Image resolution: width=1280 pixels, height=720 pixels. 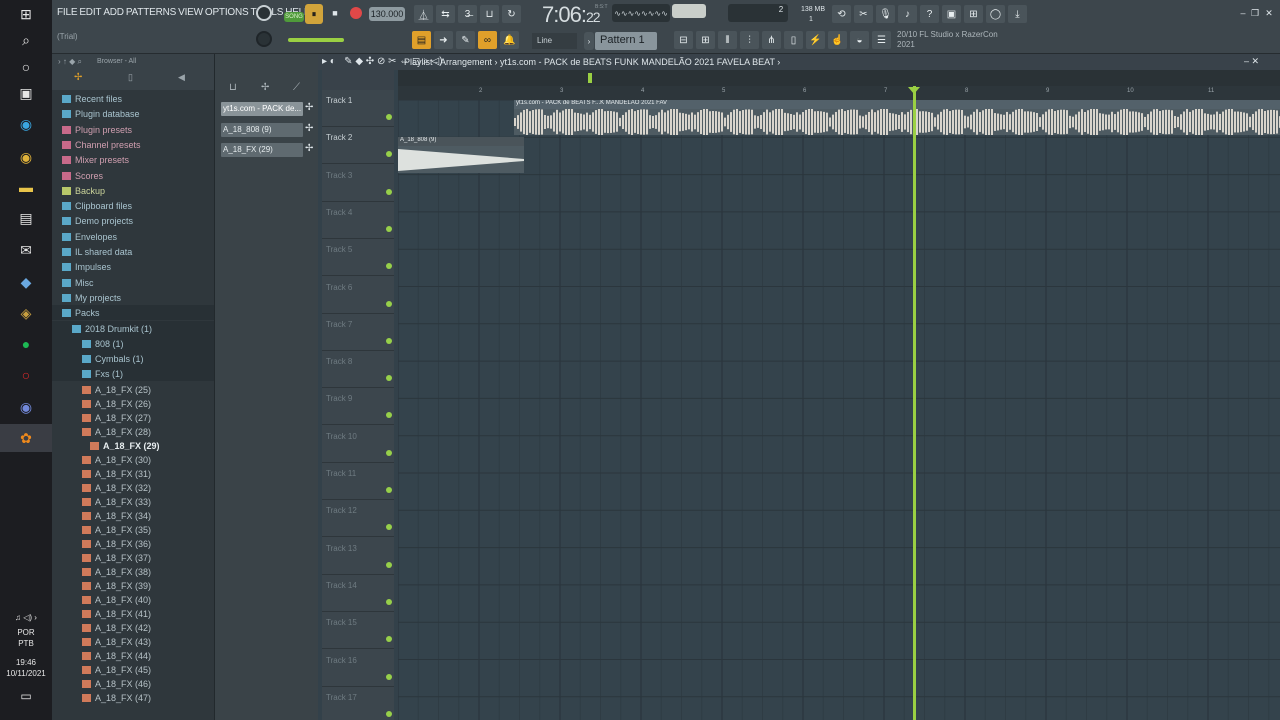 I want to click on edge-icon: ◉, so click(x=26, y=124).